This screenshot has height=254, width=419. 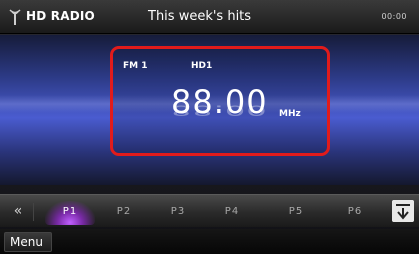 I want to click on preset-p3-button: P3, so click(x=178, y=211).